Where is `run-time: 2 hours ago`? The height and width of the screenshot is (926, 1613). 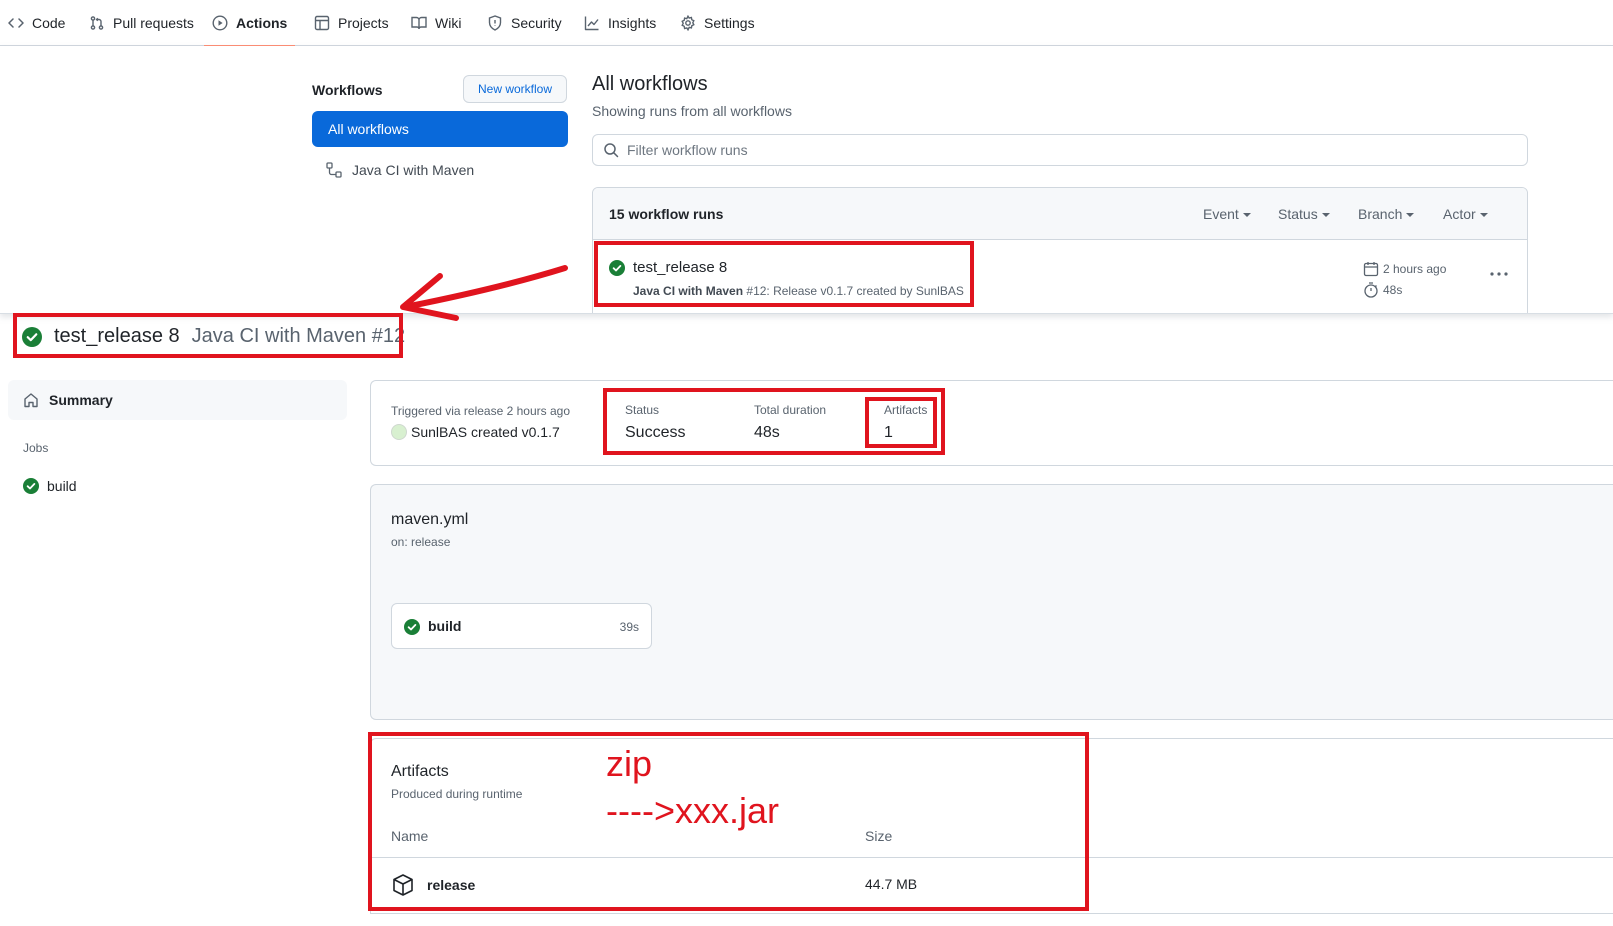
run-time: 2 hours ago is located at coordinates (1404, 269).